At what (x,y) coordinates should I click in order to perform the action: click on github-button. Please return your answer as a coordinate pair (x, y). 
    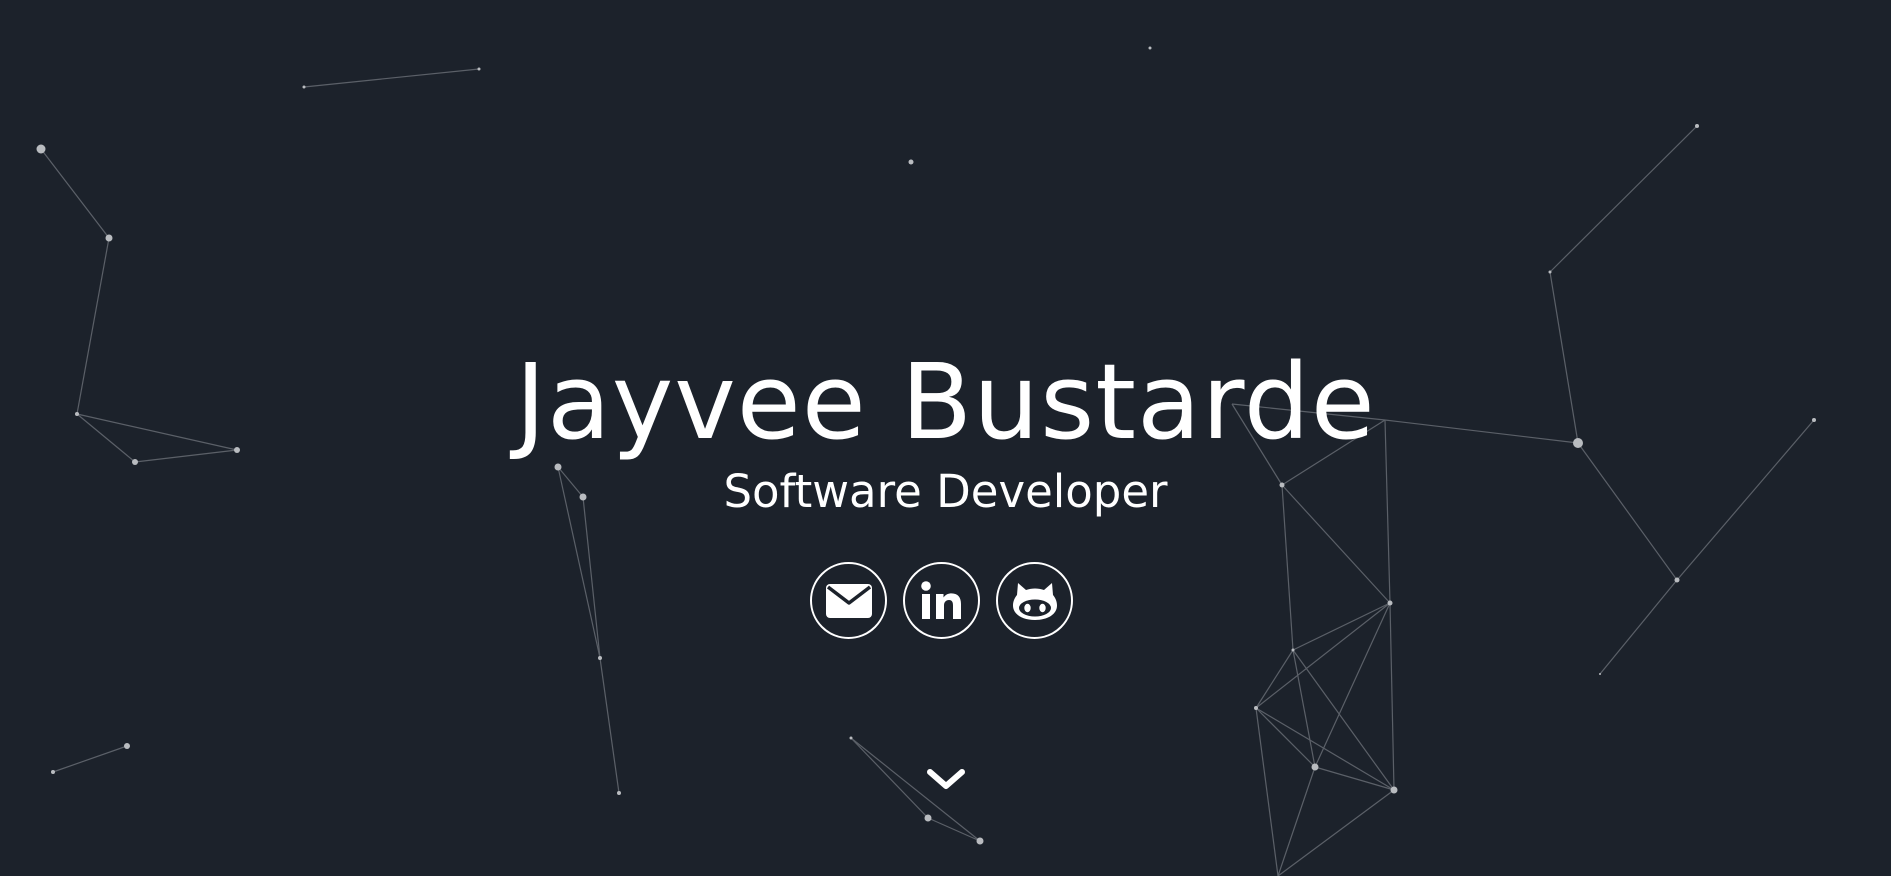
    Looking at the image, I should click on (1034, 600).